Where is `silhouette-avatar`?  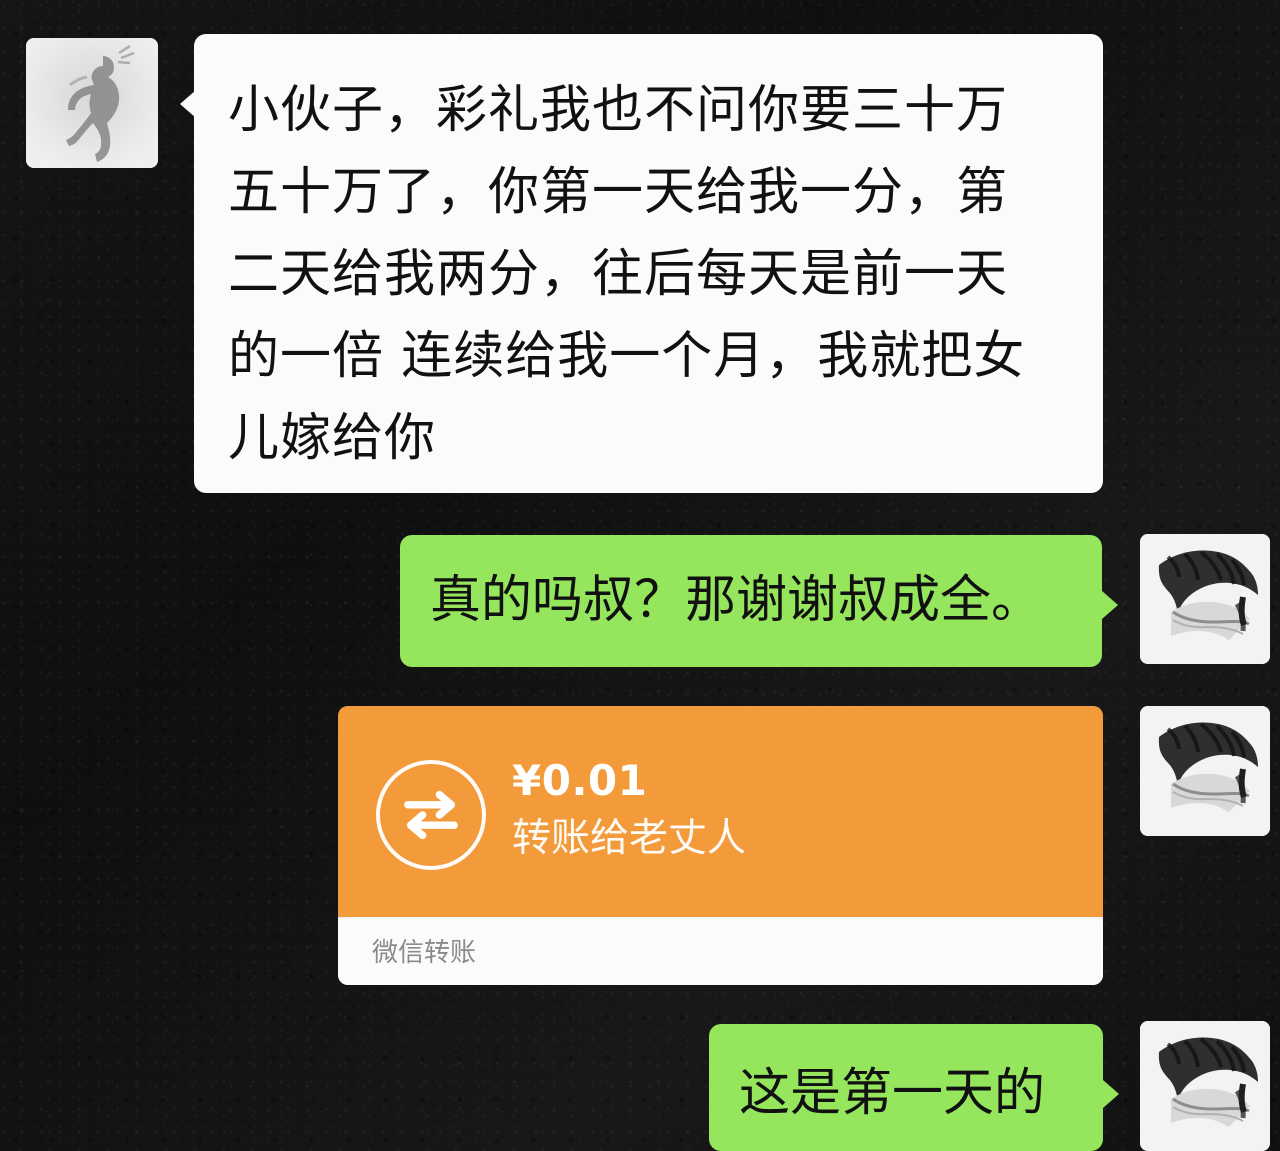 silhouette-avatar is located at coordinates (92, 103).